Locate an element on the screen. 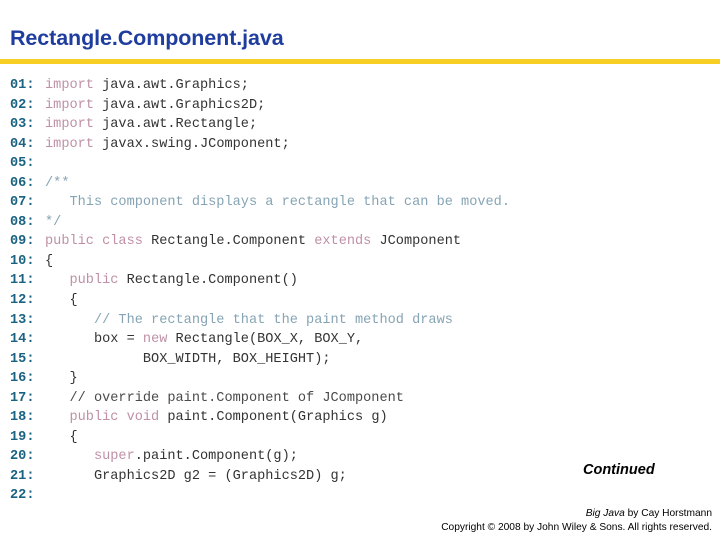 Image resolution: width=720 pixels, height=540 pixels. code-text: java.awt.Rectangle; is located at coordinates (175, 125).